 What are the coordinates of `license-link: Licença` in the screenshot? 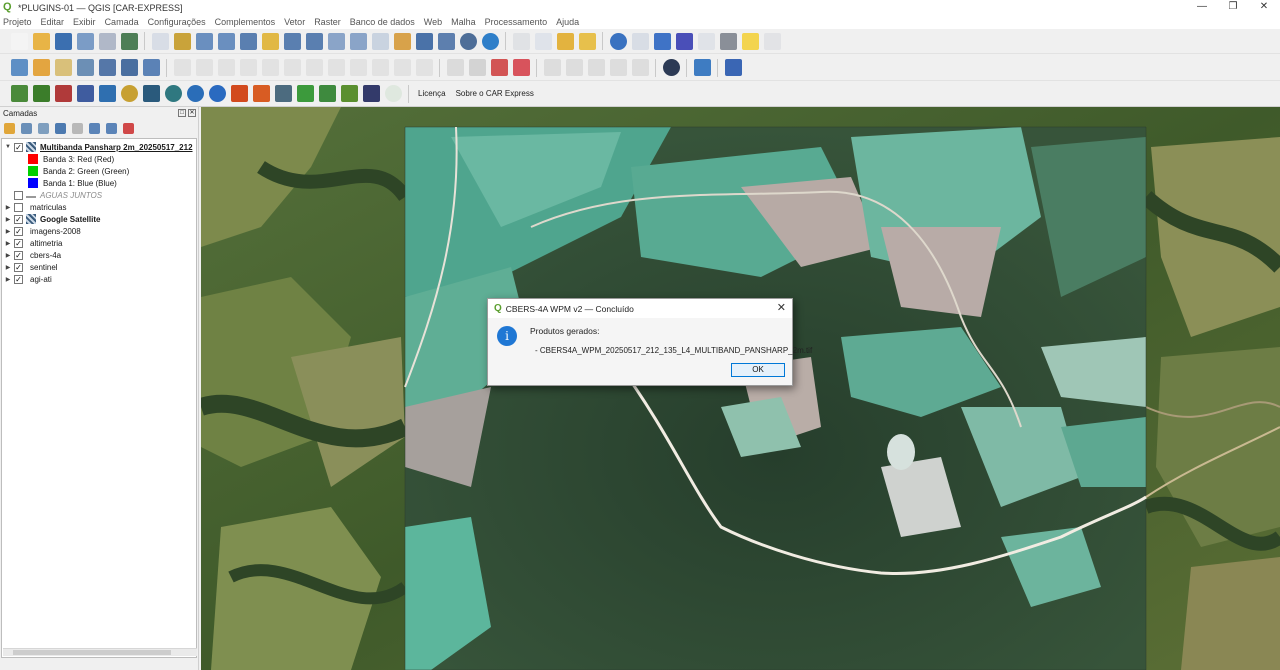 It's located at (432, 93).